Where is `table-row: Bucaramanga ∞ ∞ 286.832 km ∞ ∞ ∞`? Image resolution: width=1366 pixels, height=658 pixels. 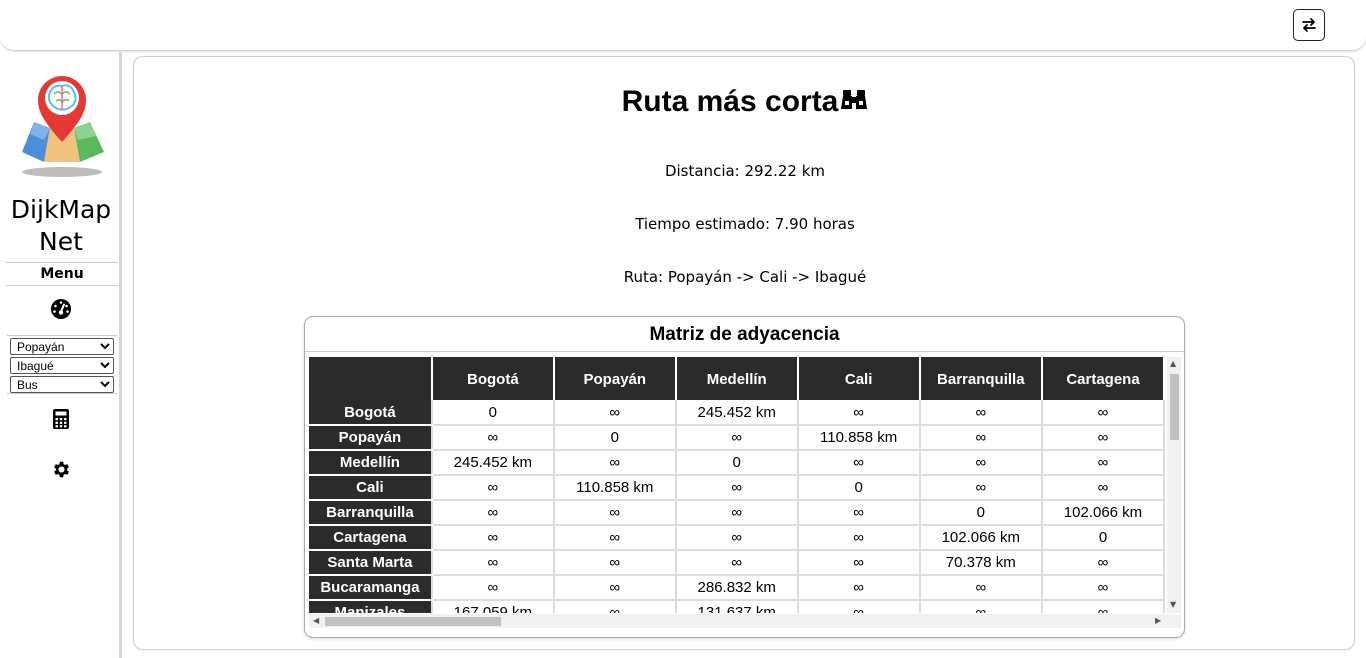
table-row: Bucaramanga ∞ ∞ 286.832 km ∞ ∞ ∞ is located at coordinates (737, 588).